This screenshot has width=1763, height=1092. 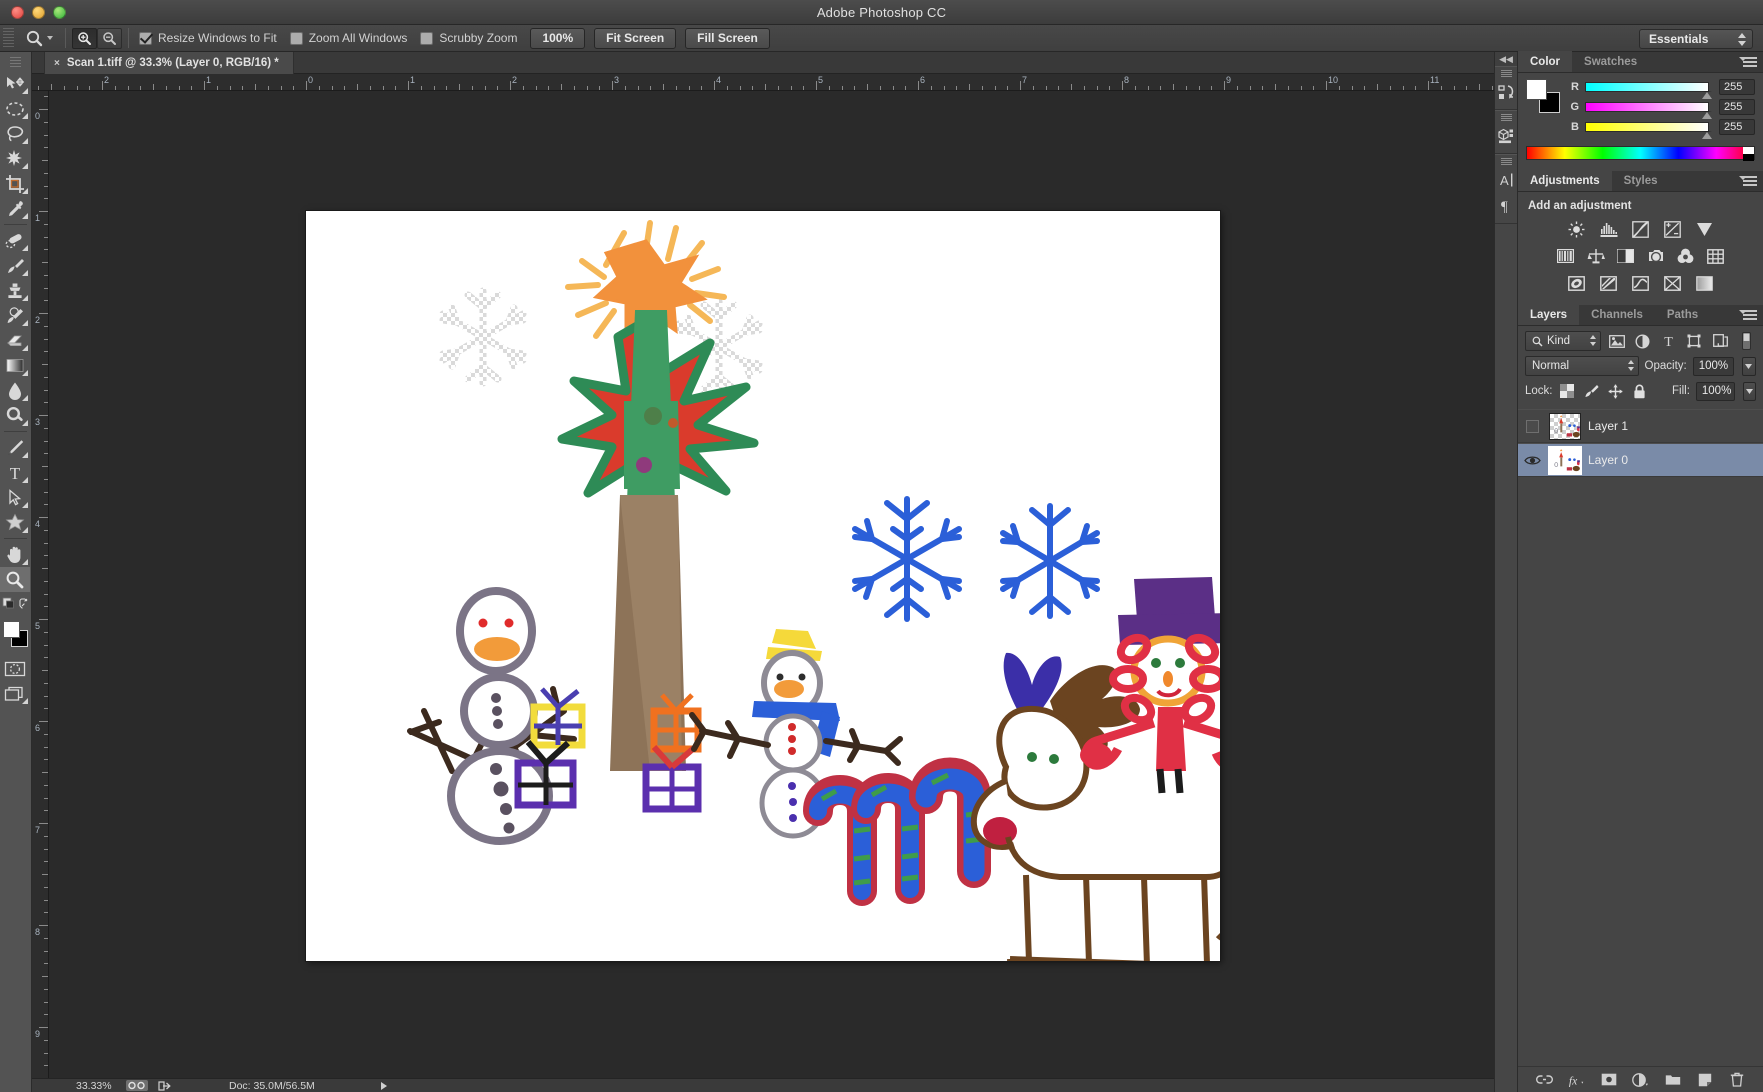 I want to click on zoom-in-button, so click(x=84, y=38).